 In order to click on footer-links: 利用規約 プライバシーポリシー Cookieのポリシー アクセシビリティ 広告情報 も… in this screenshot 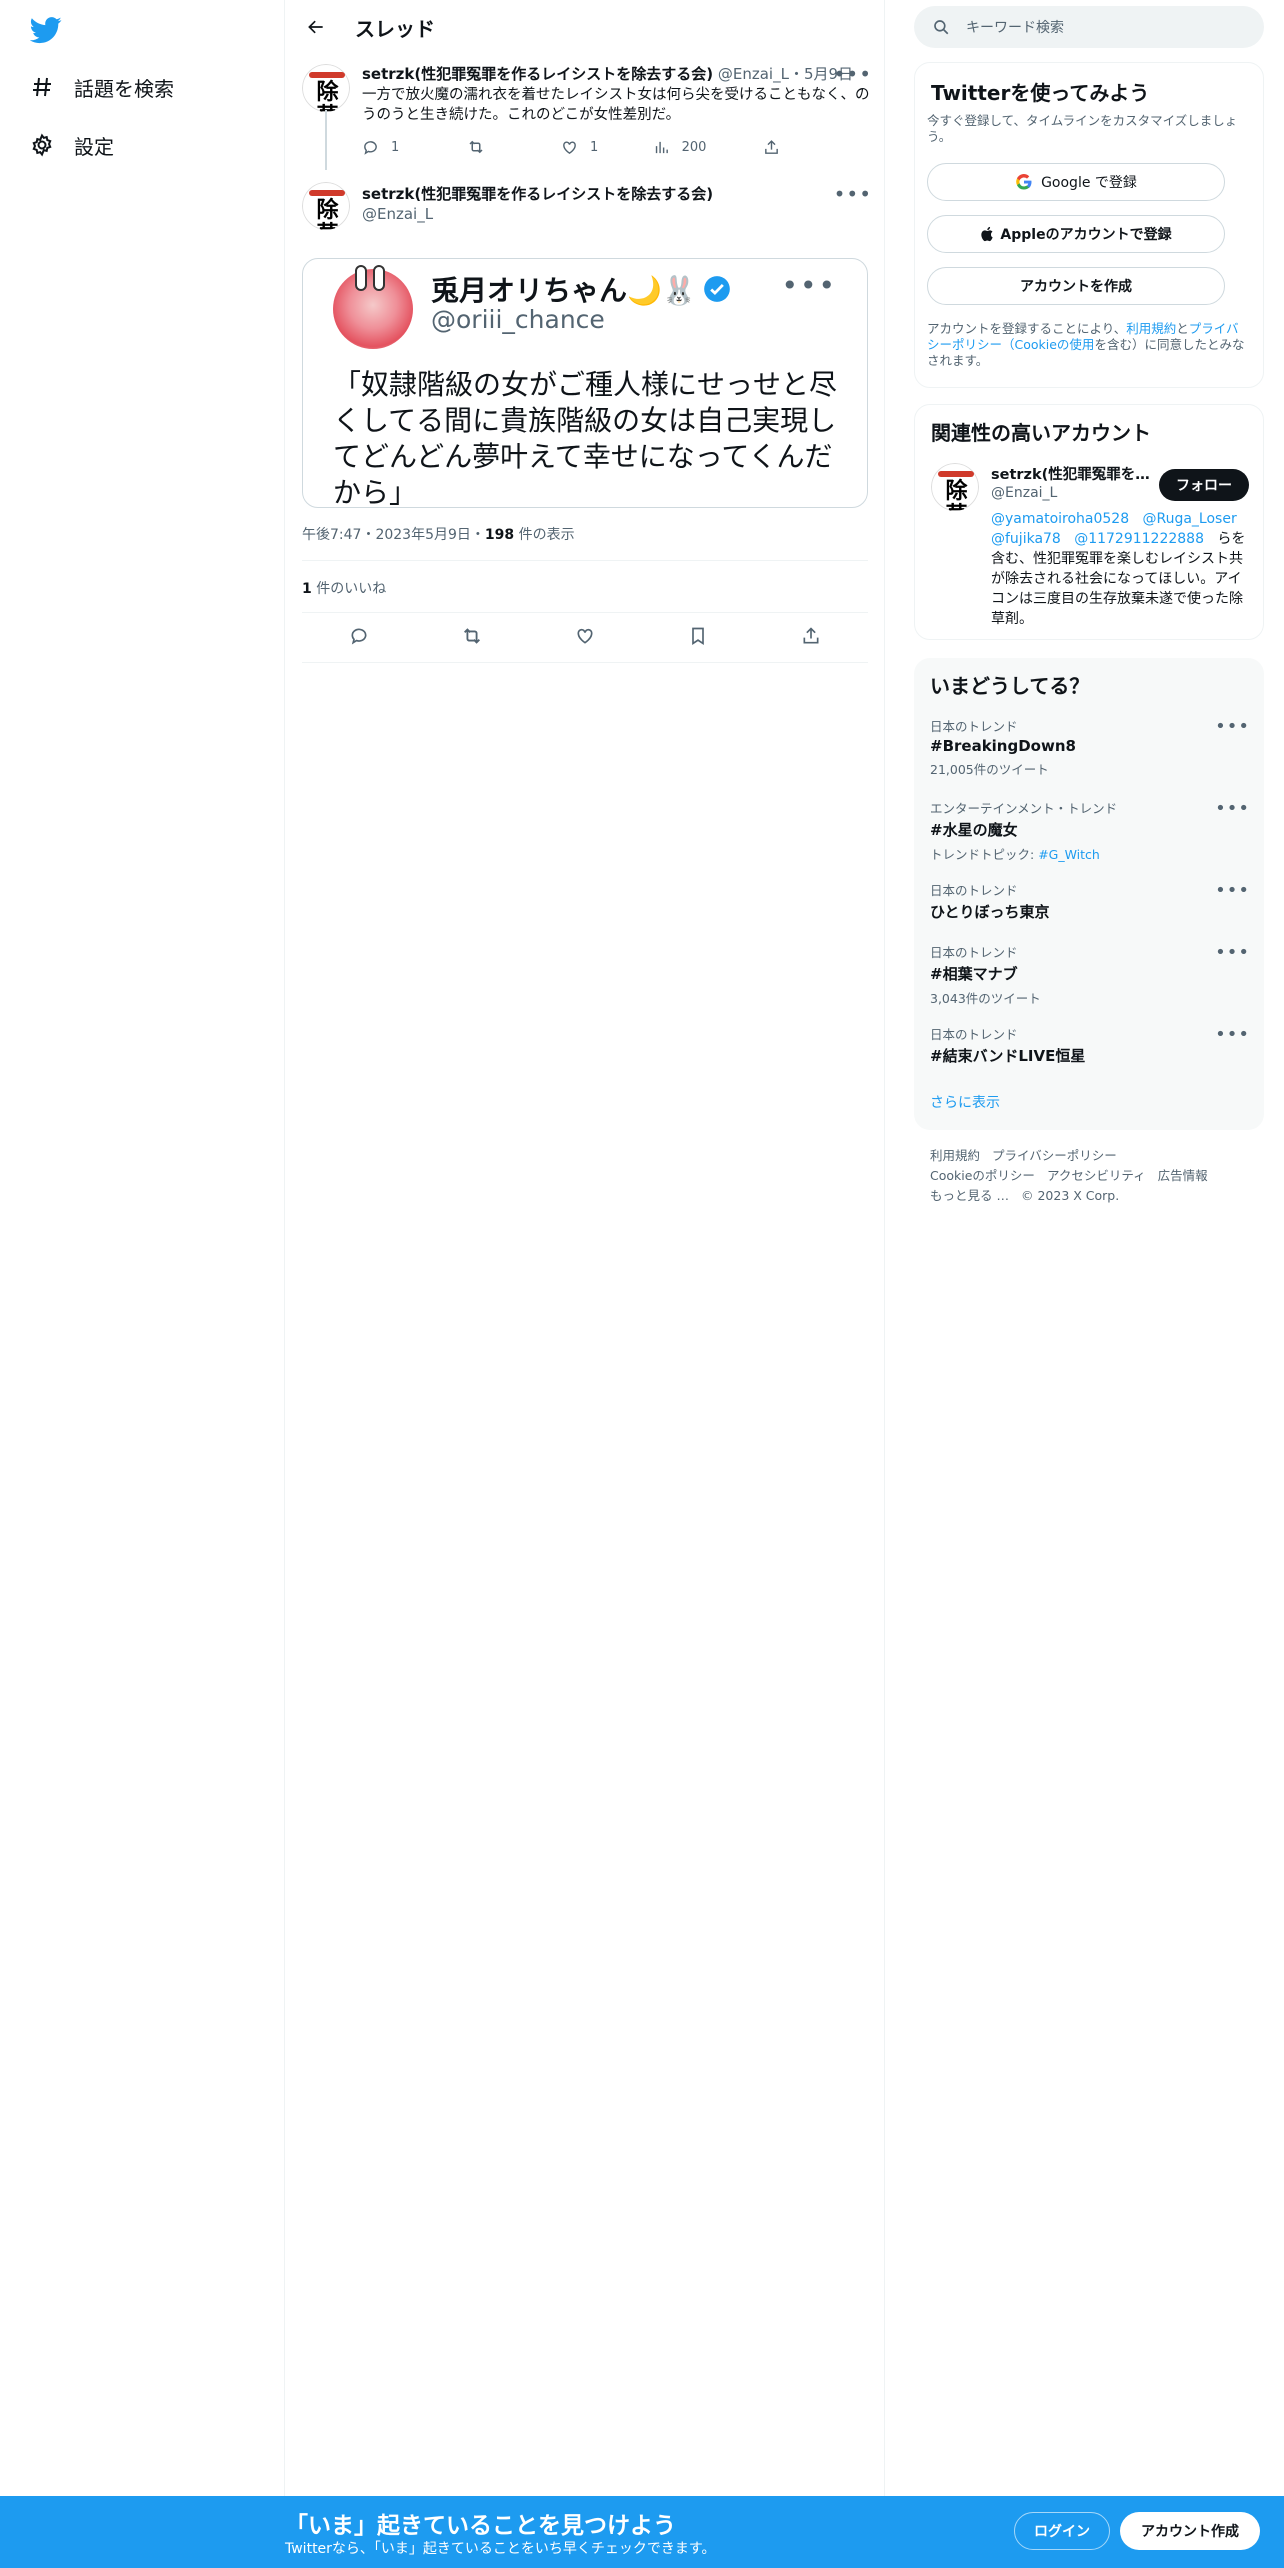, I will do `click(1075, 1176)`.